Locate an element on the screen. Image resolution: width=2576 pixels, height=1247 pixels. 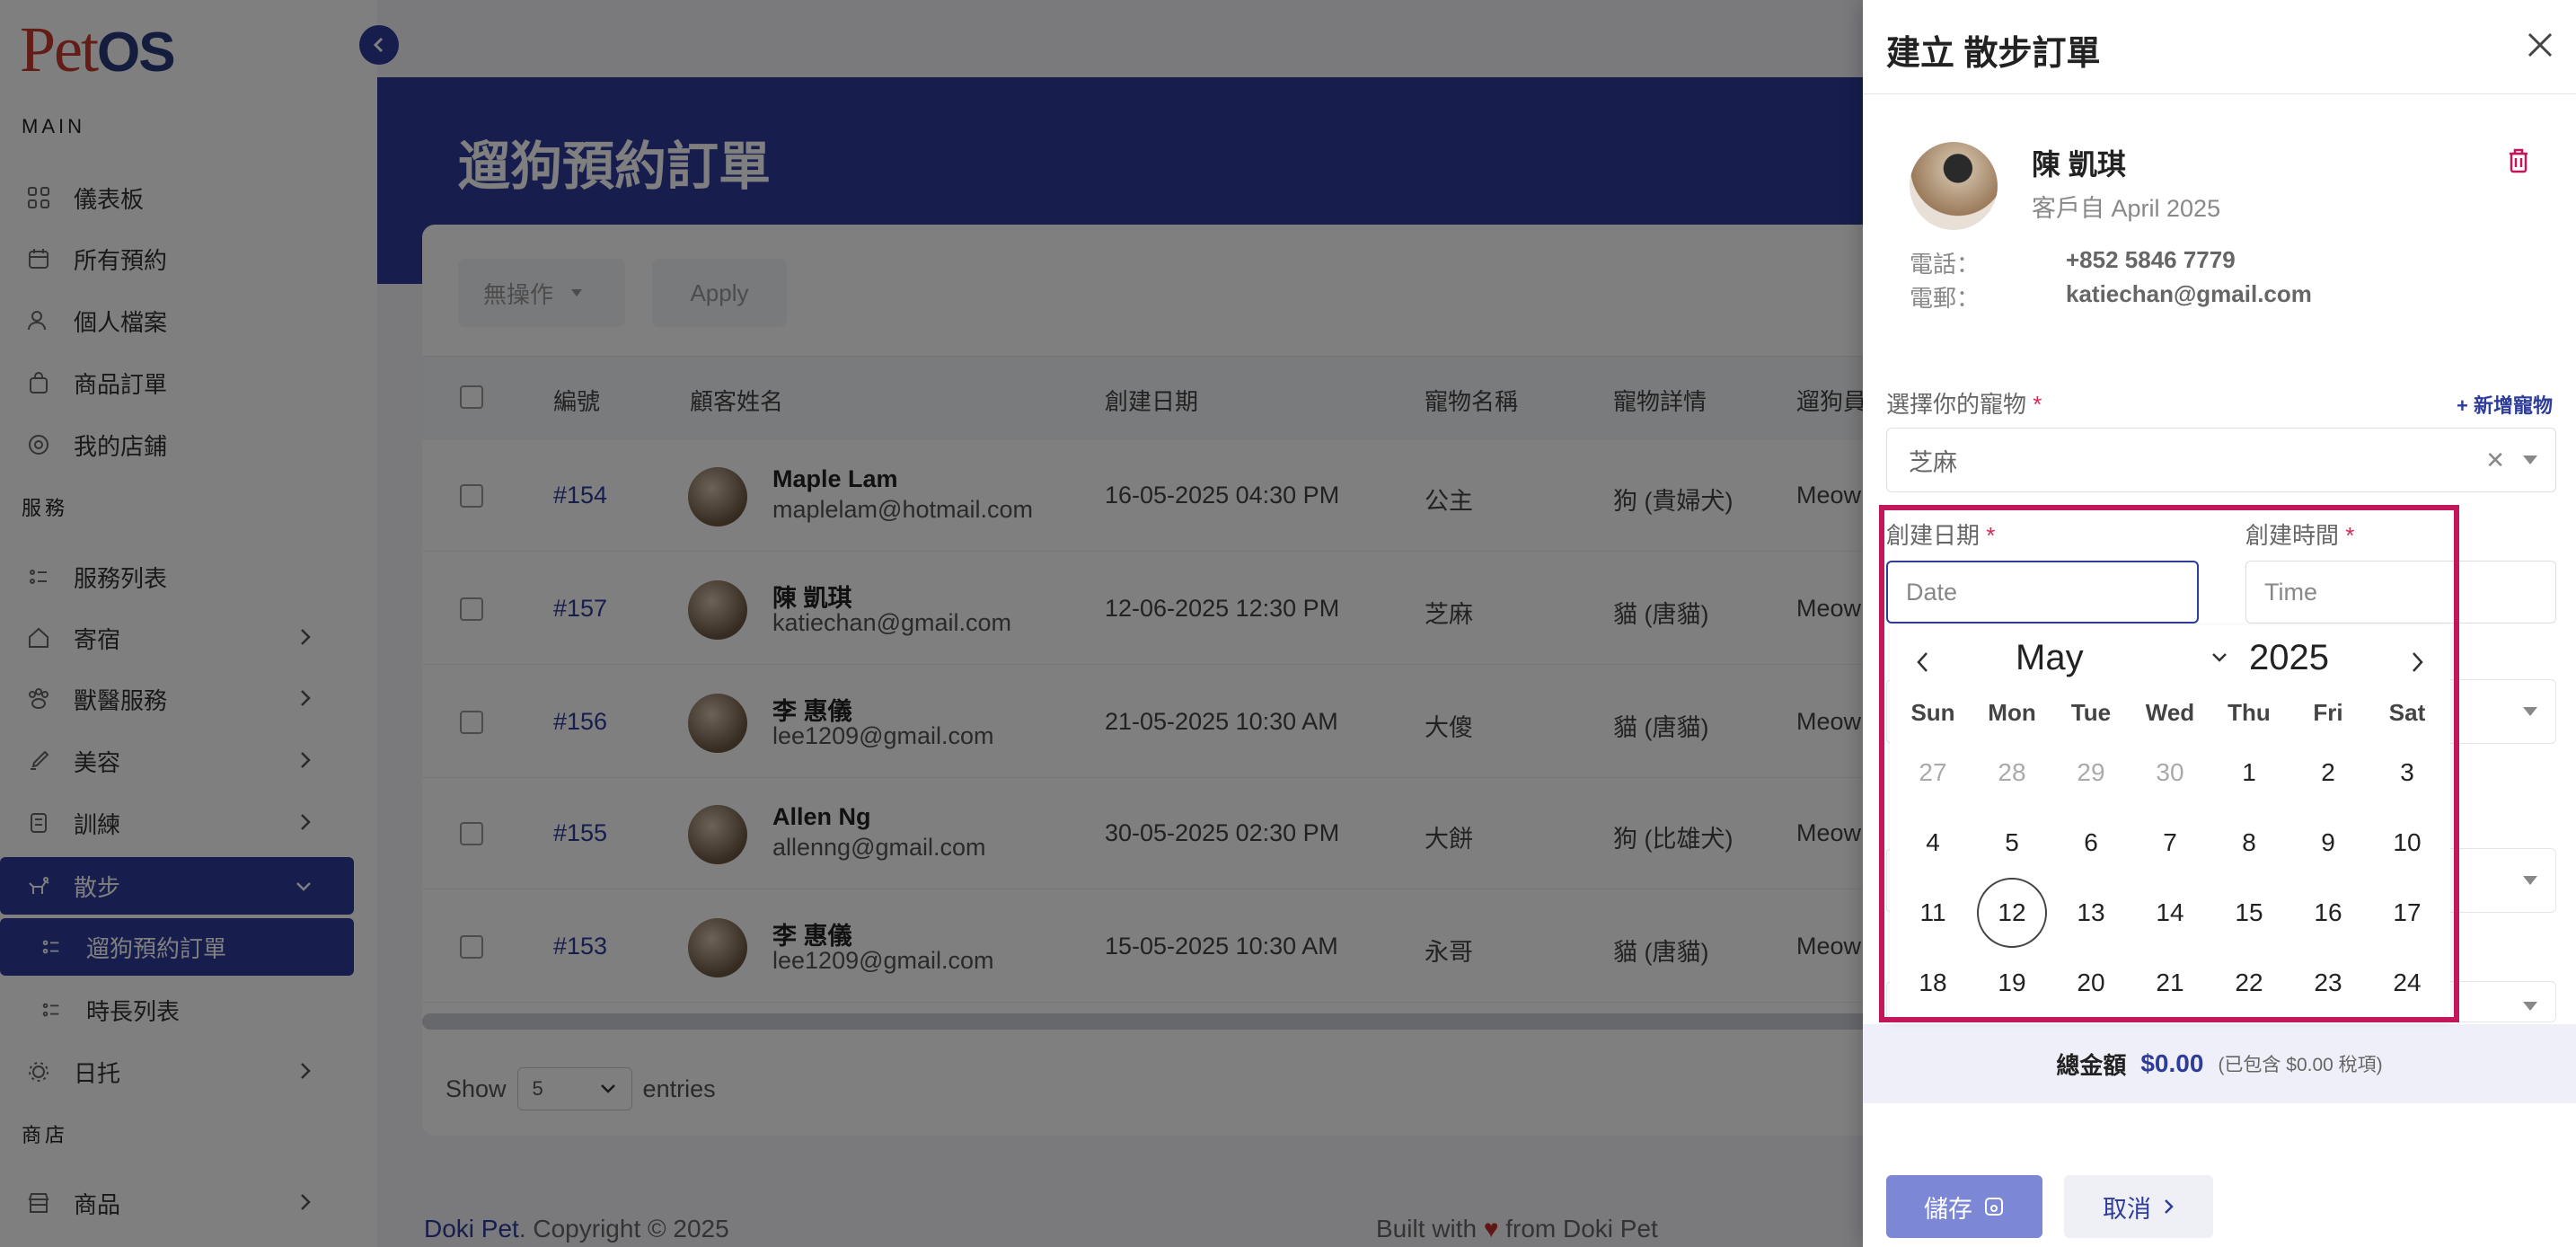
tax-note: (已包含 $0.00 稅項) is located at coordinates (2300, 1065).